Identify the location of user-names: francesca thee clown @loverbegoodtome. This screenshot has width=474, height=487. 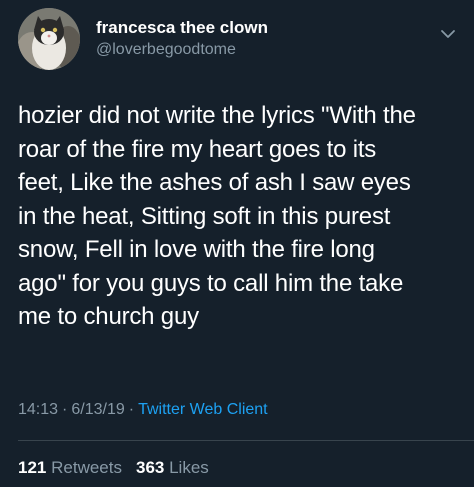
(182, 39).